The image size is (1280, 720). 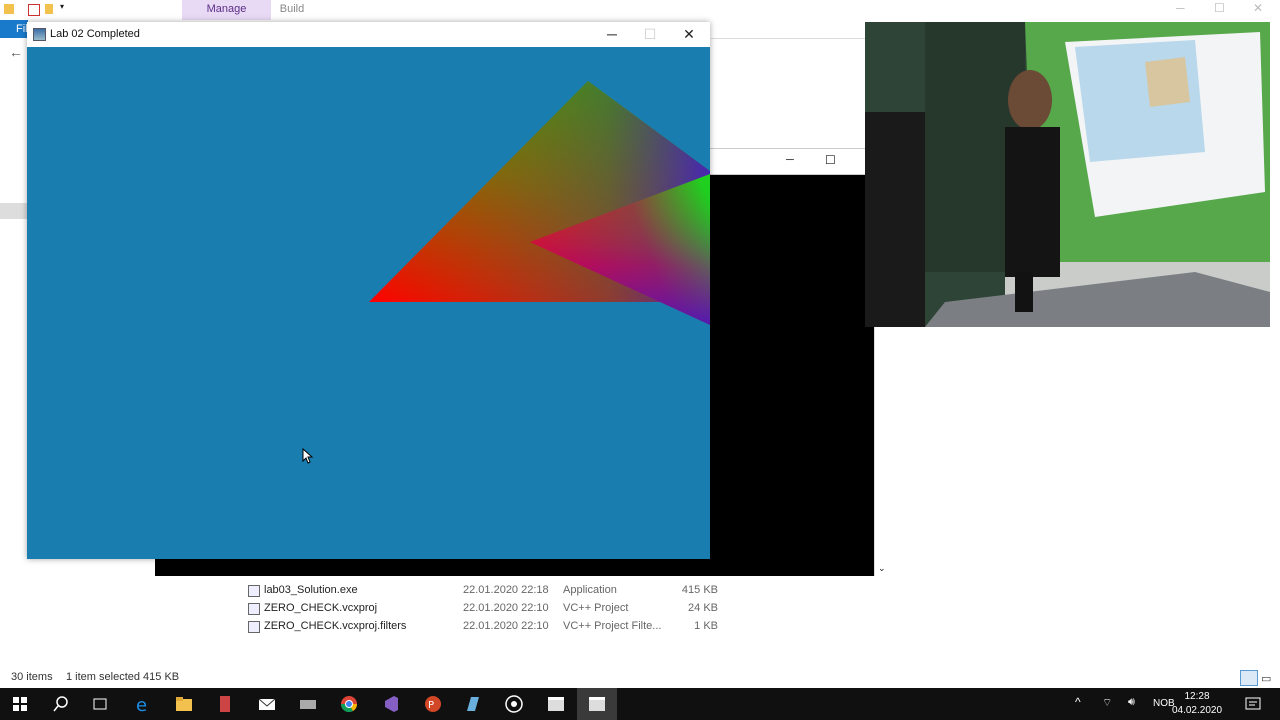 What do you see at coordinates (1249, 678) in the screenshot?
I see `details-view-icon` at bounding box center [1249, 678].